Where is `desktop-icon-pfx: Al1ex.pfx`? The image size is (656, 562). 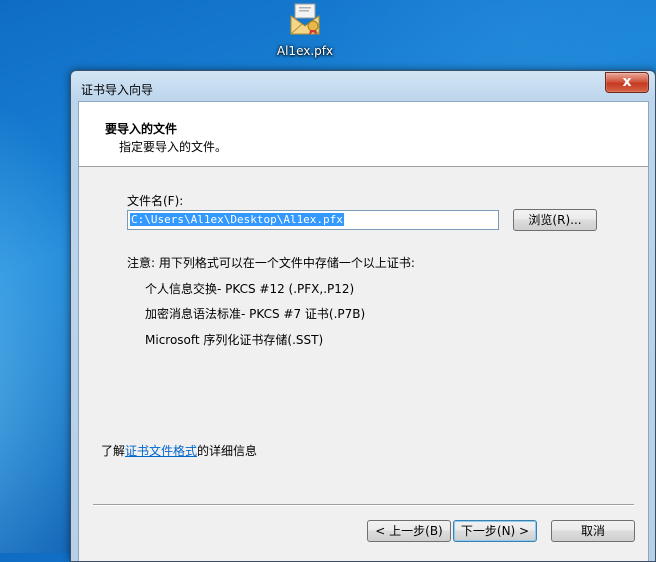
desktop-icon-pfx: Al1ex.pfx is located at coordinates (305, 30).